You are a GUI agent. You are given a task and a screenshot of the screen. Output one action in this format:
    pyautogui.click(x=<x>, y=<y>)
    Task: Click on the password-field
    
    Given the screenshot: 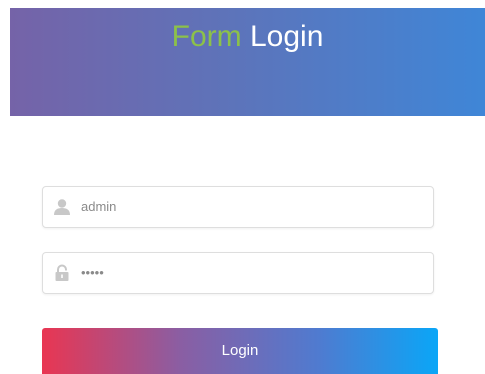 What is the action you would take?
    pyautogui.click(x=238, y=273)
    